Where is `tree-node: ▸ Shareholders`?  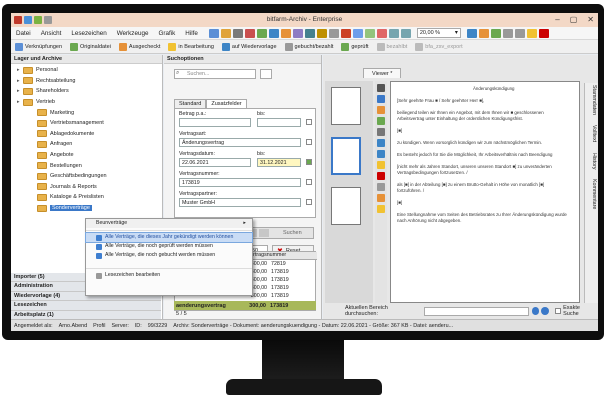 tree-node: ▸ Shareholders is located at coordinates (86, 91).